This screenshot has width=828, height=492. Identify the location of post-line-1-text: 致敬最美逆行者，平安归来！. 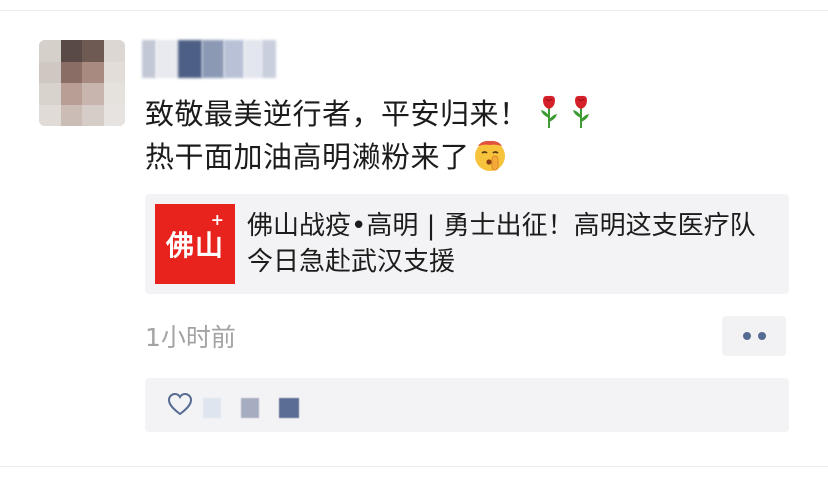
(337, 114).